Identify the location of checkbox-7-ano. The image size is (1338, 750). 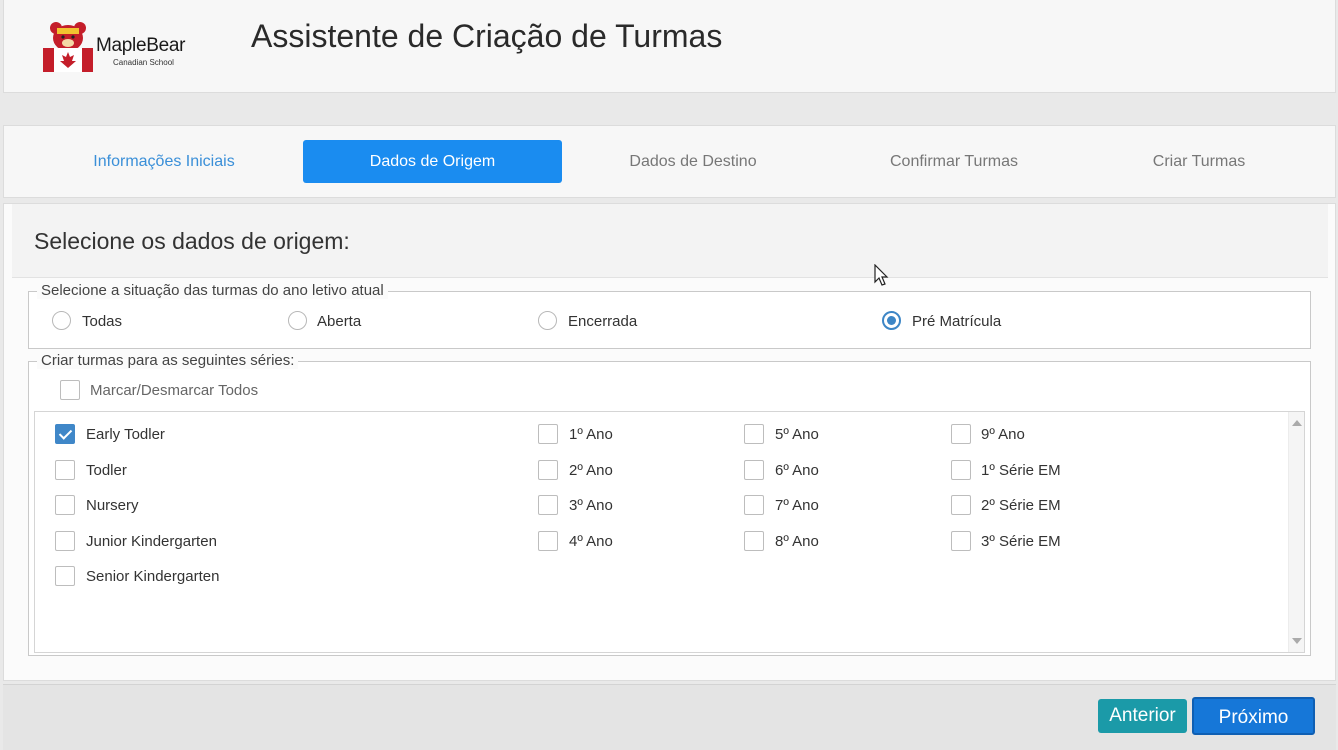
(754, 505).